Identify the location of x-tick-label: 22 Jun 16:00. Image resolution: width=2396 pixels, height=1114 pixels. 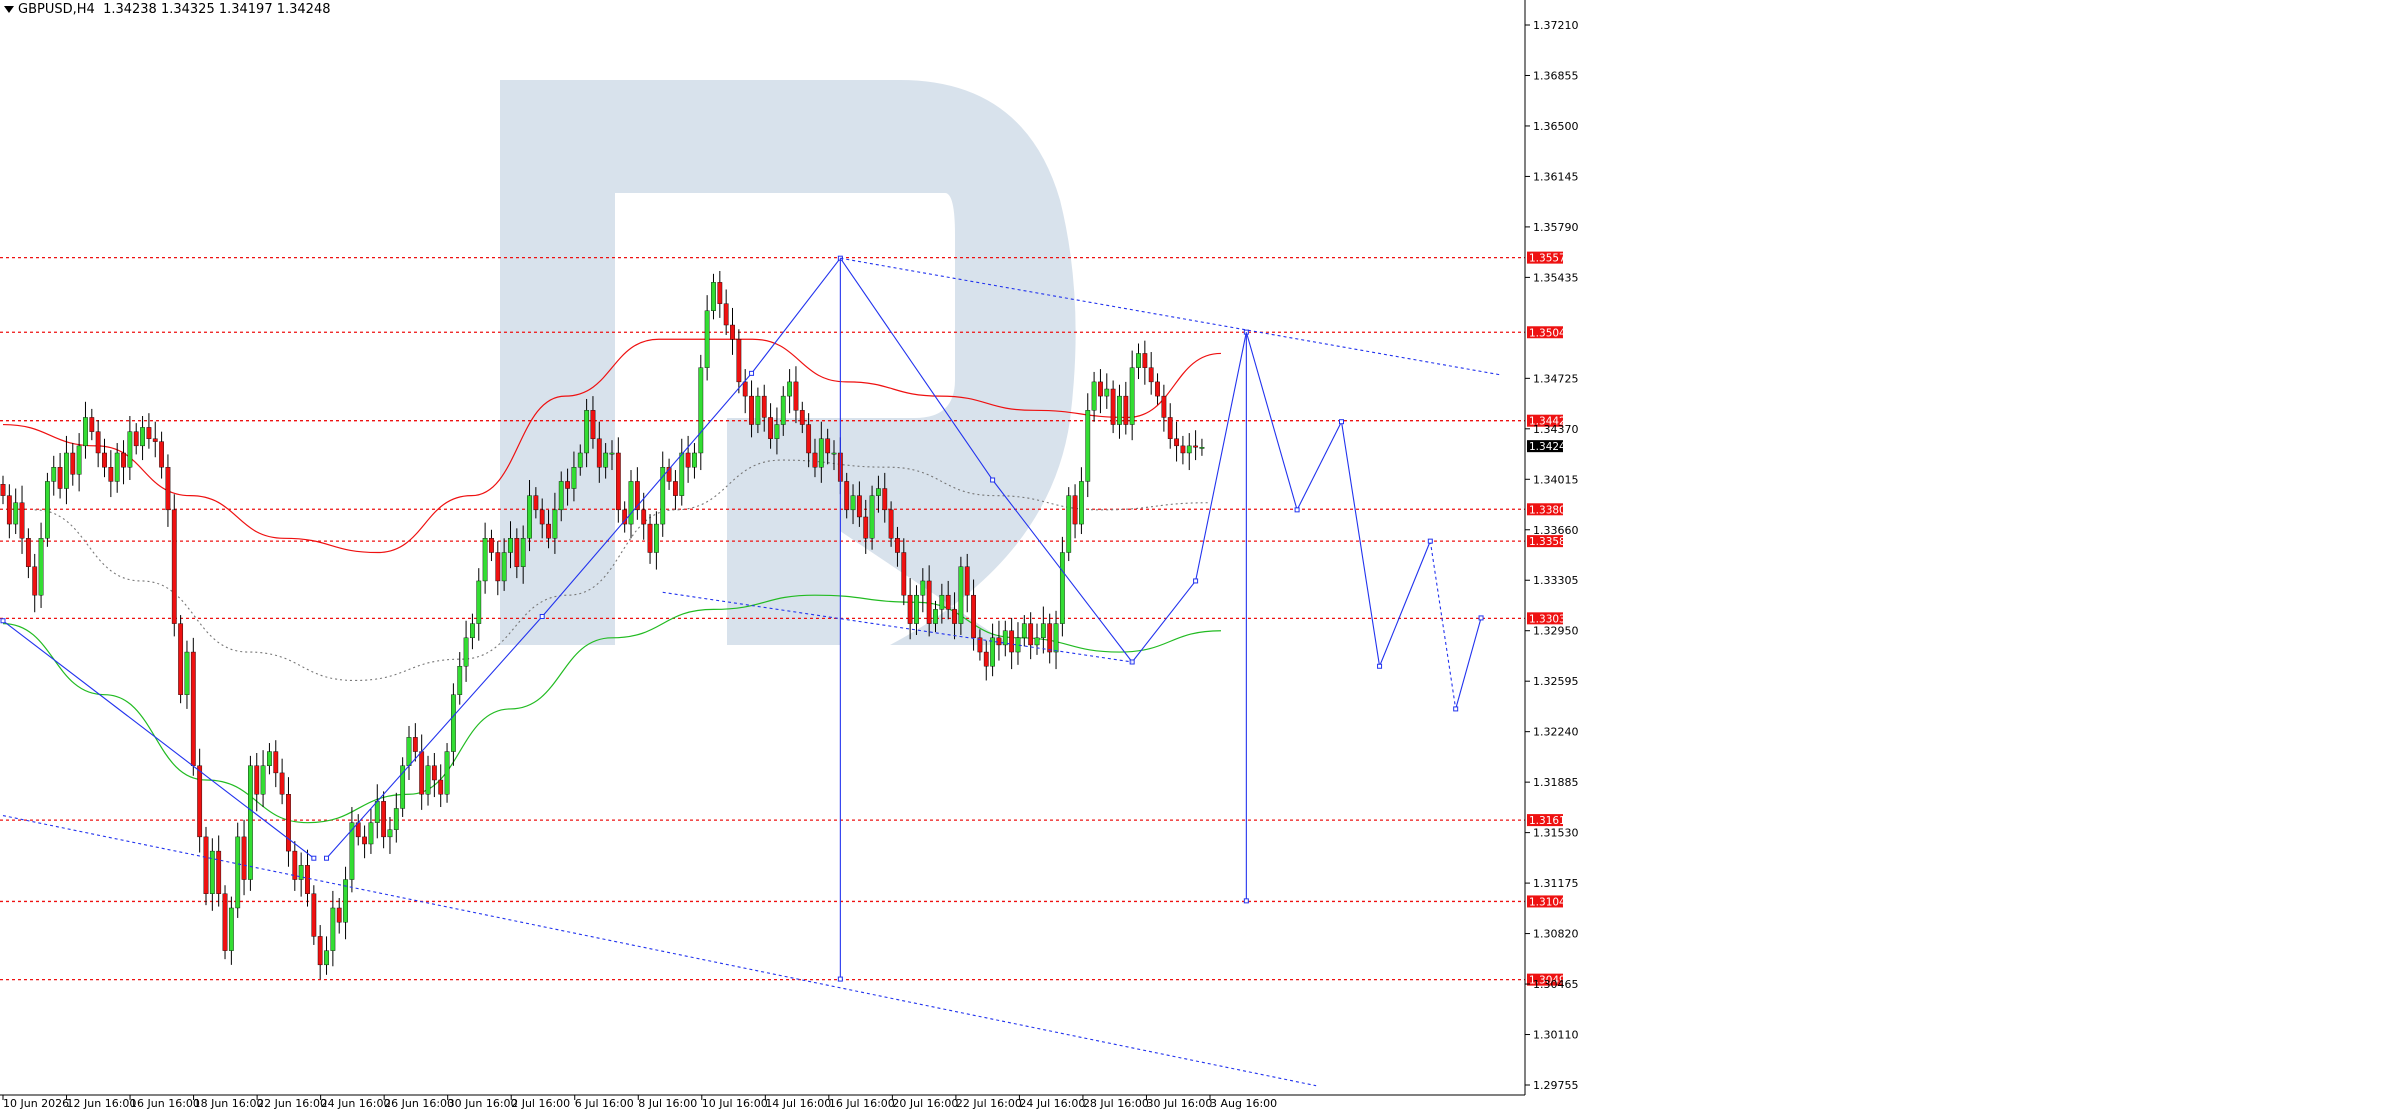
(292, 1103).